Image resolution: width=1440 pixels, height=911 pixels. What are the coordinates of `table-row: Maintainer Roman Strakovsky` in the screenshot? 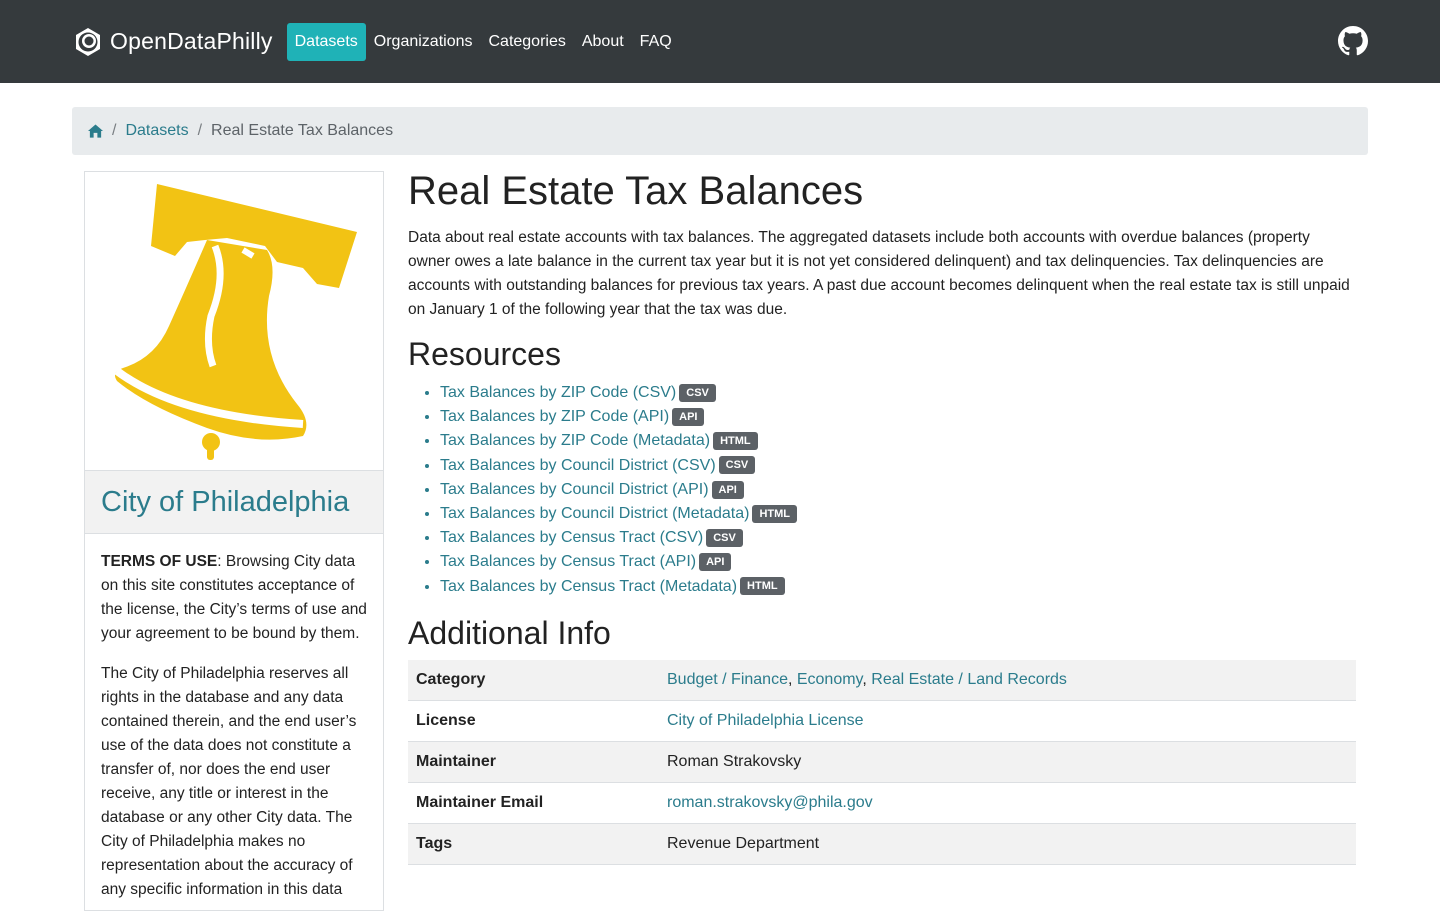 It's located at (882, 762).